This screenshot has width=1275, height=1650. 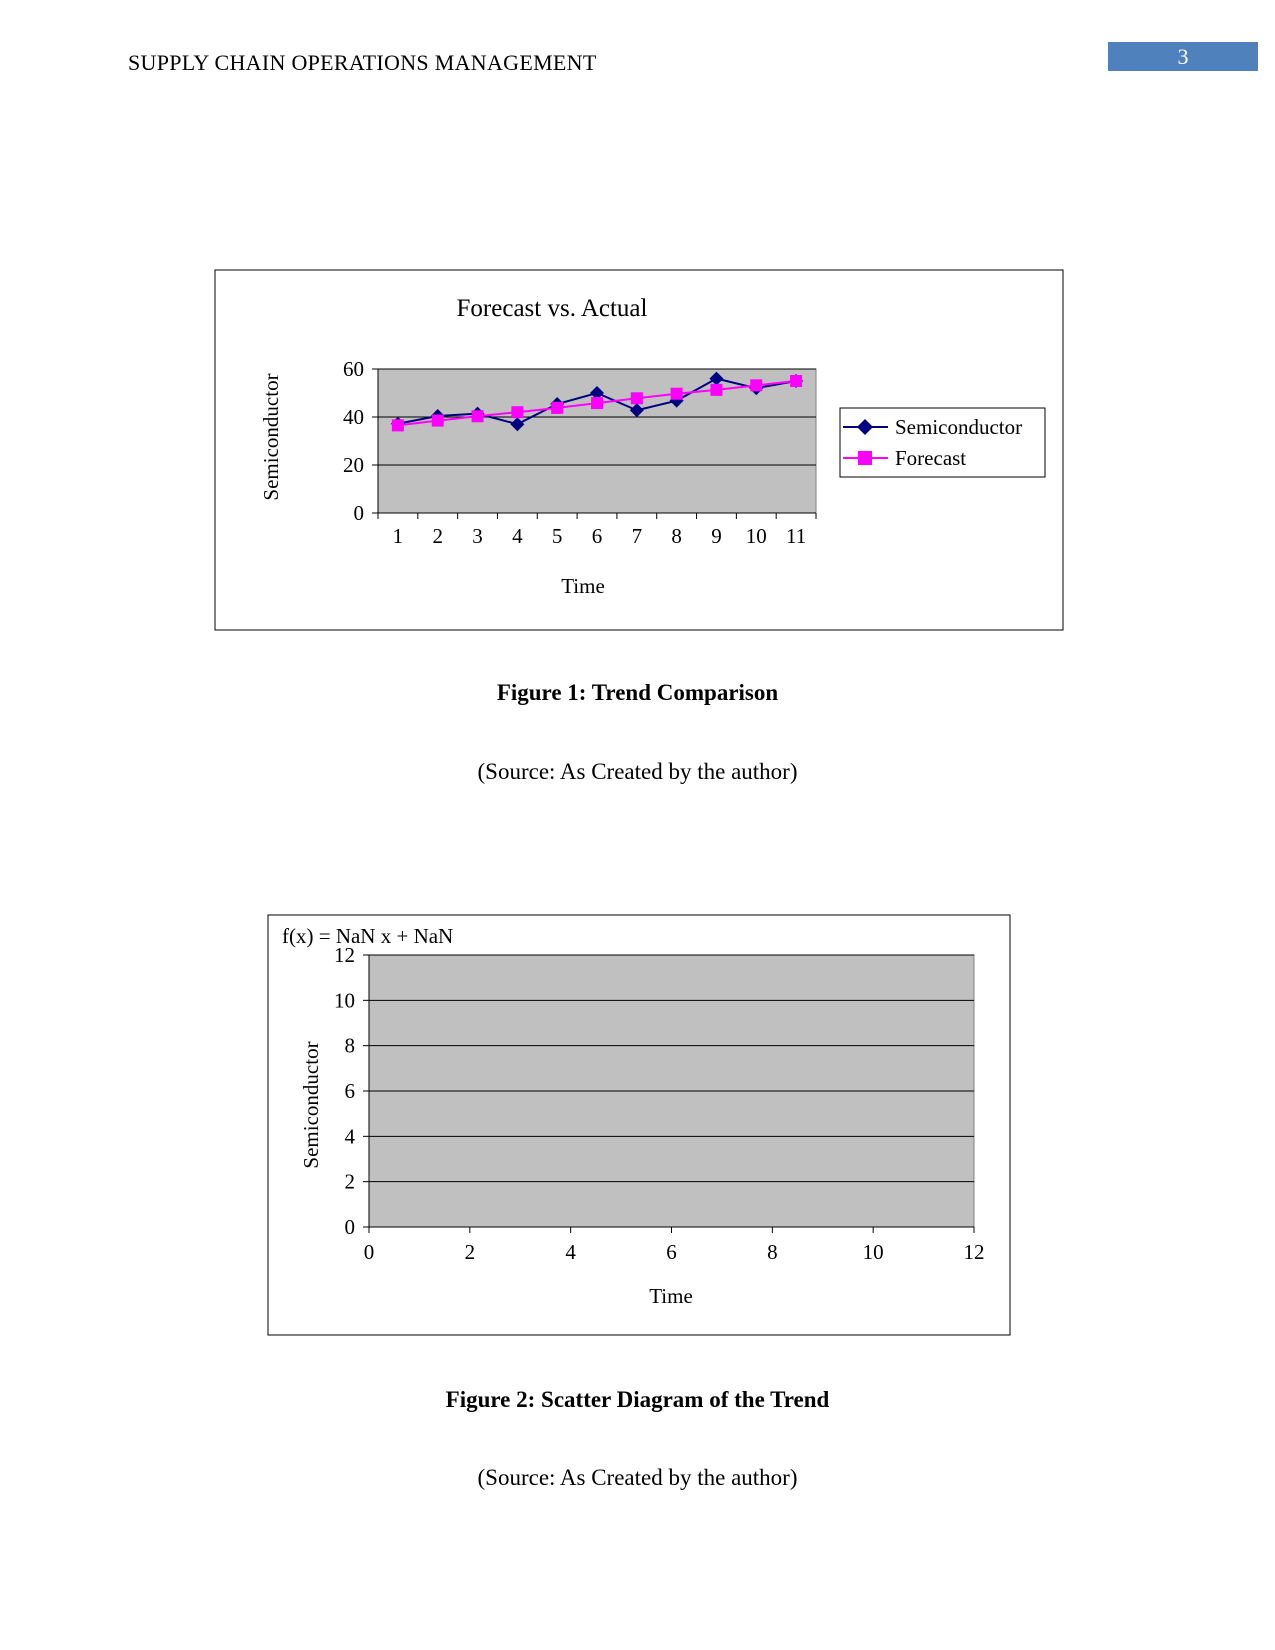 What do you see at coordinates (350, 1046) in the screenshot?
I see `y-tick-label: 8` at bounding box center [350, 1046].